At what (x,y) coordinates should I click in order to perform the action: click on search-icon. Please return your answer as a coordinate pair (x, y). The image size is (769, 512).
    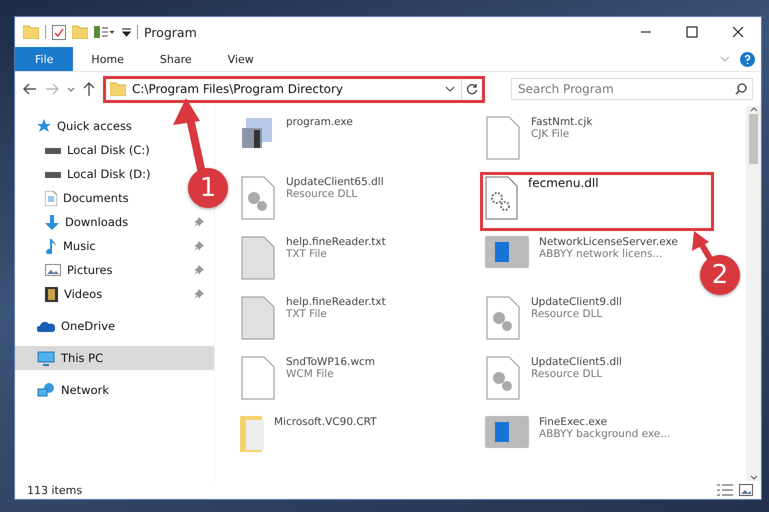
    Looking at the image, I should click on (741, 89).